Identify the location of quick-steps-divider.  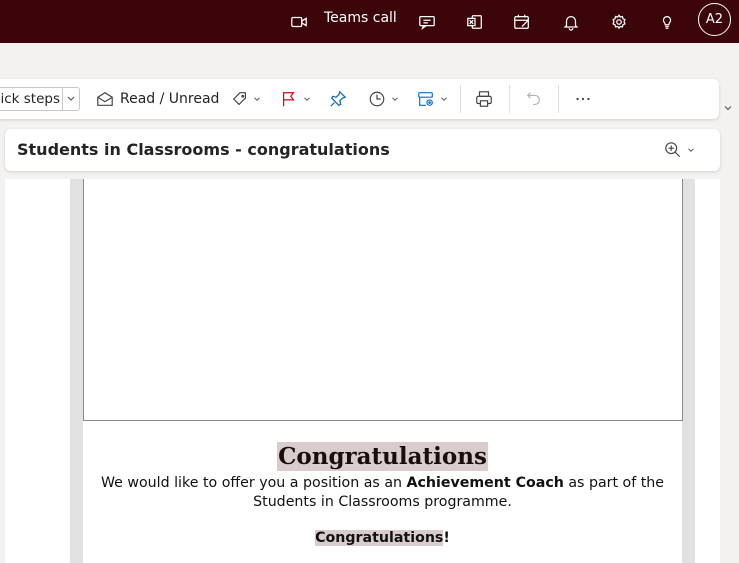
(62, 99).